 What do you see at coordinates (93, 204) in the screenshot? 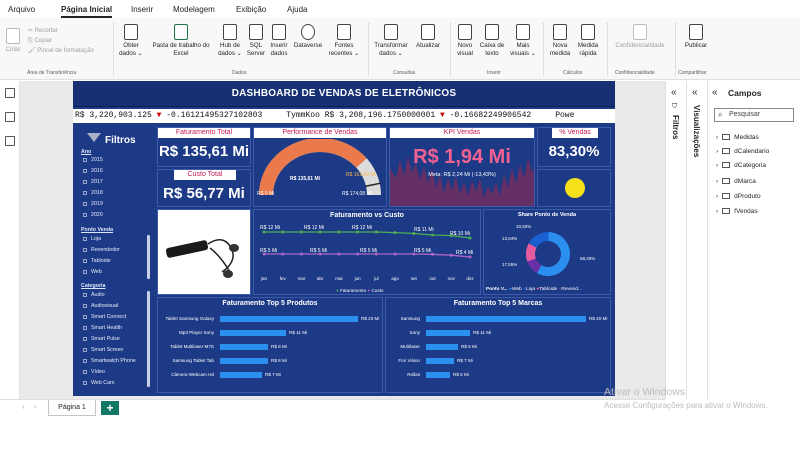
I see `slicer-item: 2019` at bounding box center [93, 204].